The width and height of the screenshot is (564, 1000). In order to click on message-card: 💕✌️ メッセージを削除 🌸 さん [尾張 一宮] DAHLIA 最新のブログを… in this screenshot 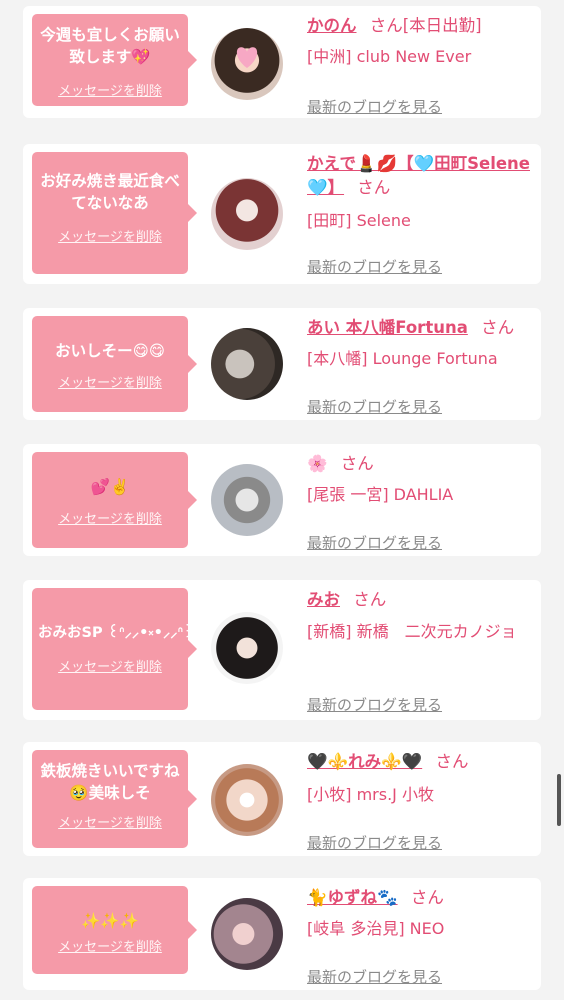, I will do `click(282, 500)`.